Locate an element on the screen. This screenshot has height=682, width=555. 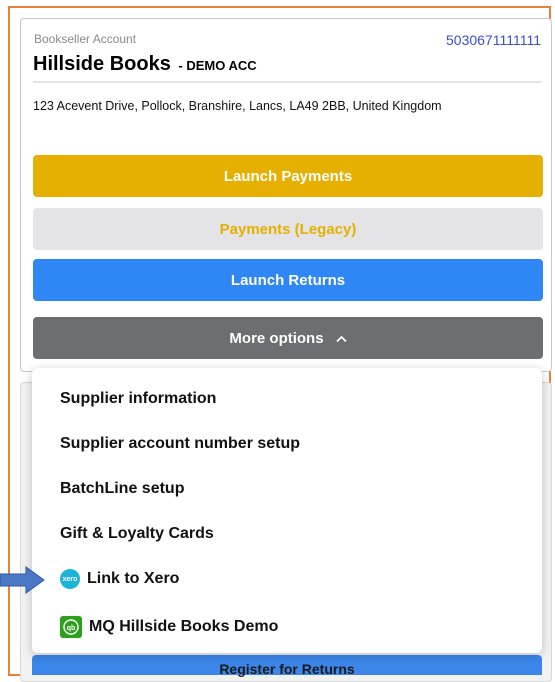
account-name-heading: Hillside Books - DEMO ACC is located at coordinates (145, 64).